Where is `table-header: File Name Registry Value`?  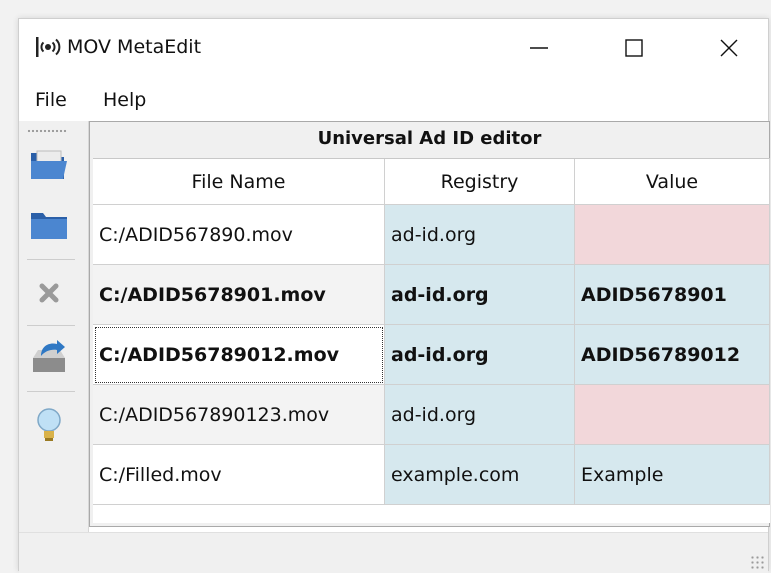 table-header: File Name Registry Value is located at coordinates (431, 182).